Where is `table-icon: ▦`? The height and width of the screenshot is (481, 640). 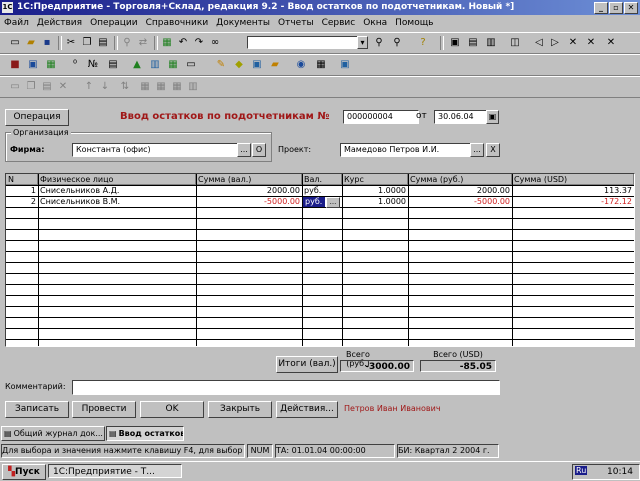
table-icon: ▦ is located at coordinates (173, 64).